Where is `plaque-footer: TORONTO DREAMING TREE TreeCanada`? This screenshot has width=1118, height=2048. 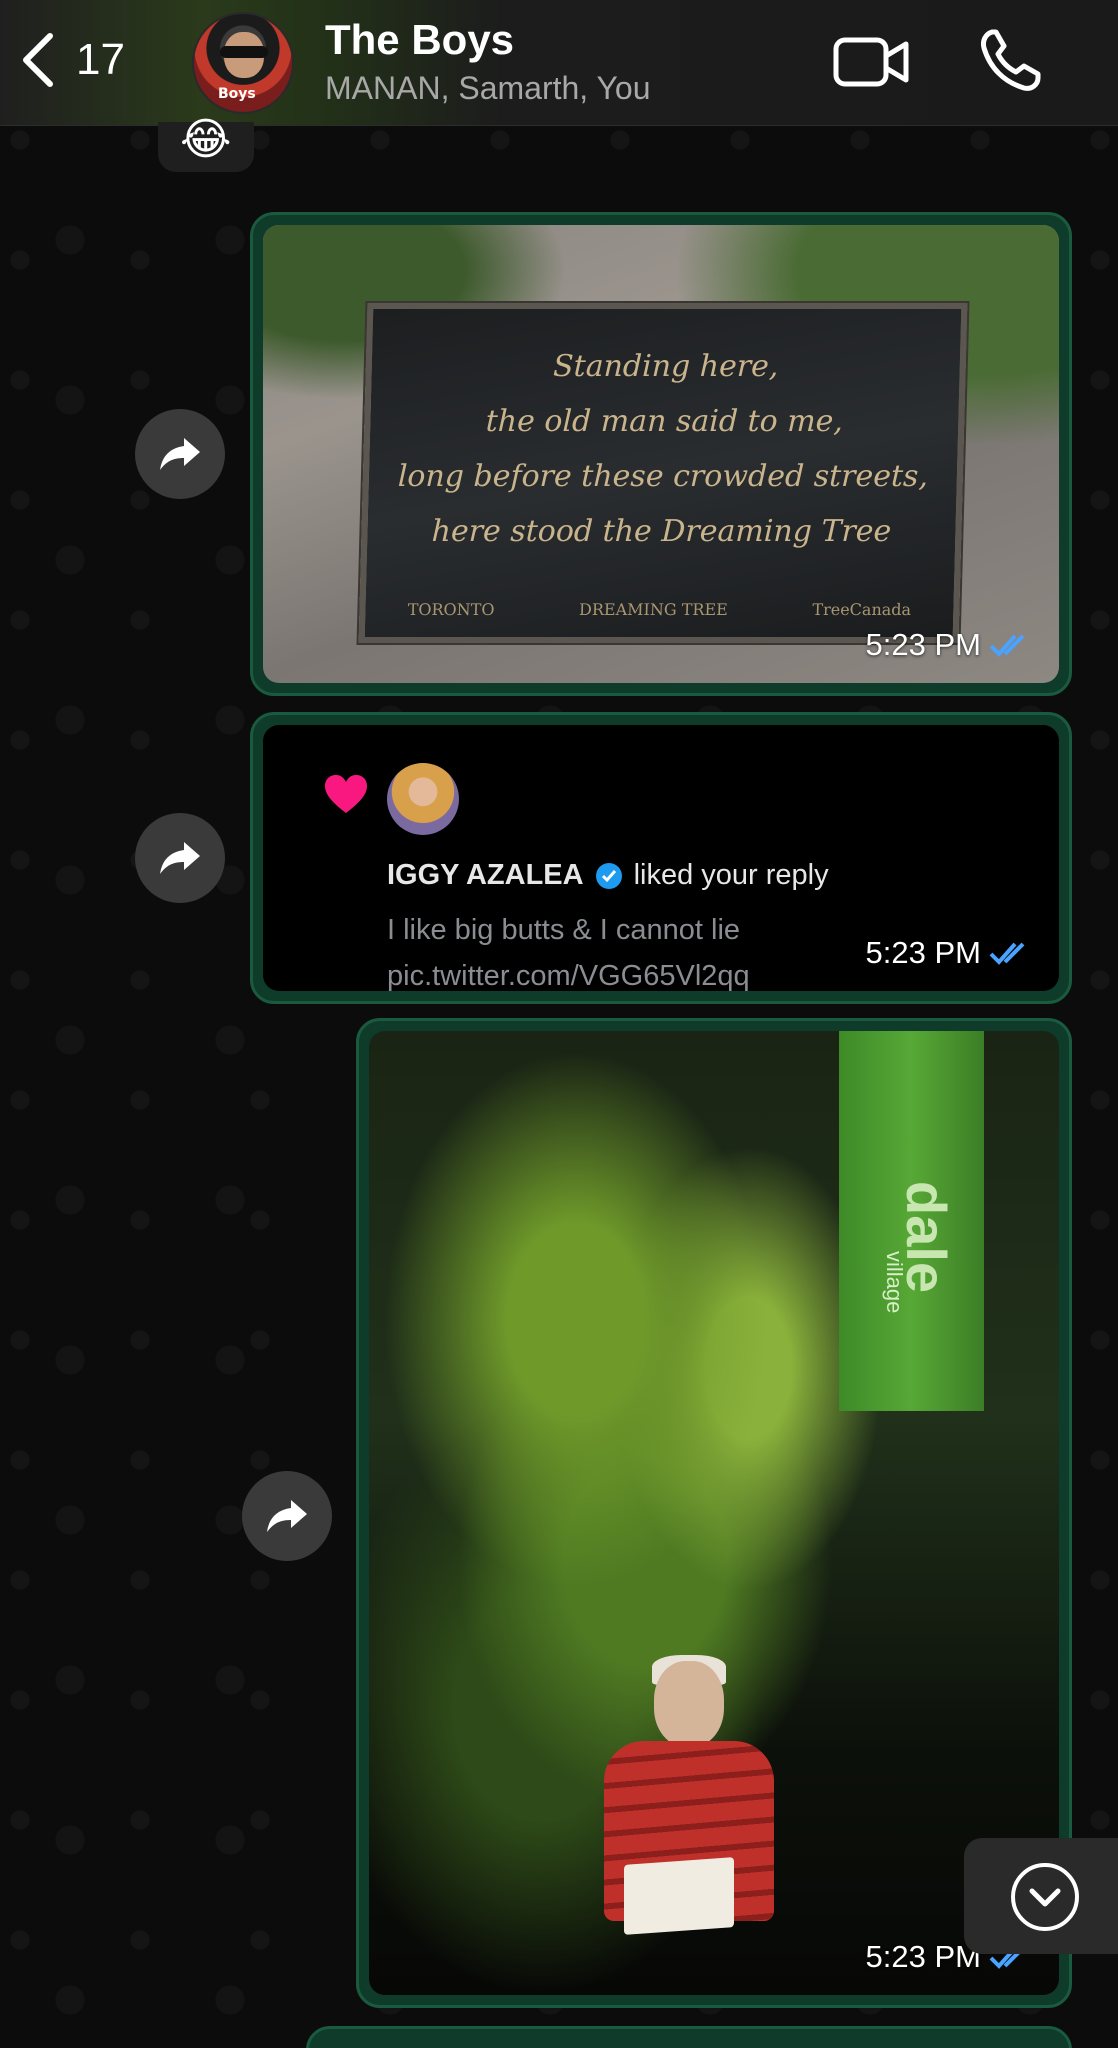 plaque-footer: TORONTO DREAMING TREE TreeCanada is located at coordinates (659, 609).